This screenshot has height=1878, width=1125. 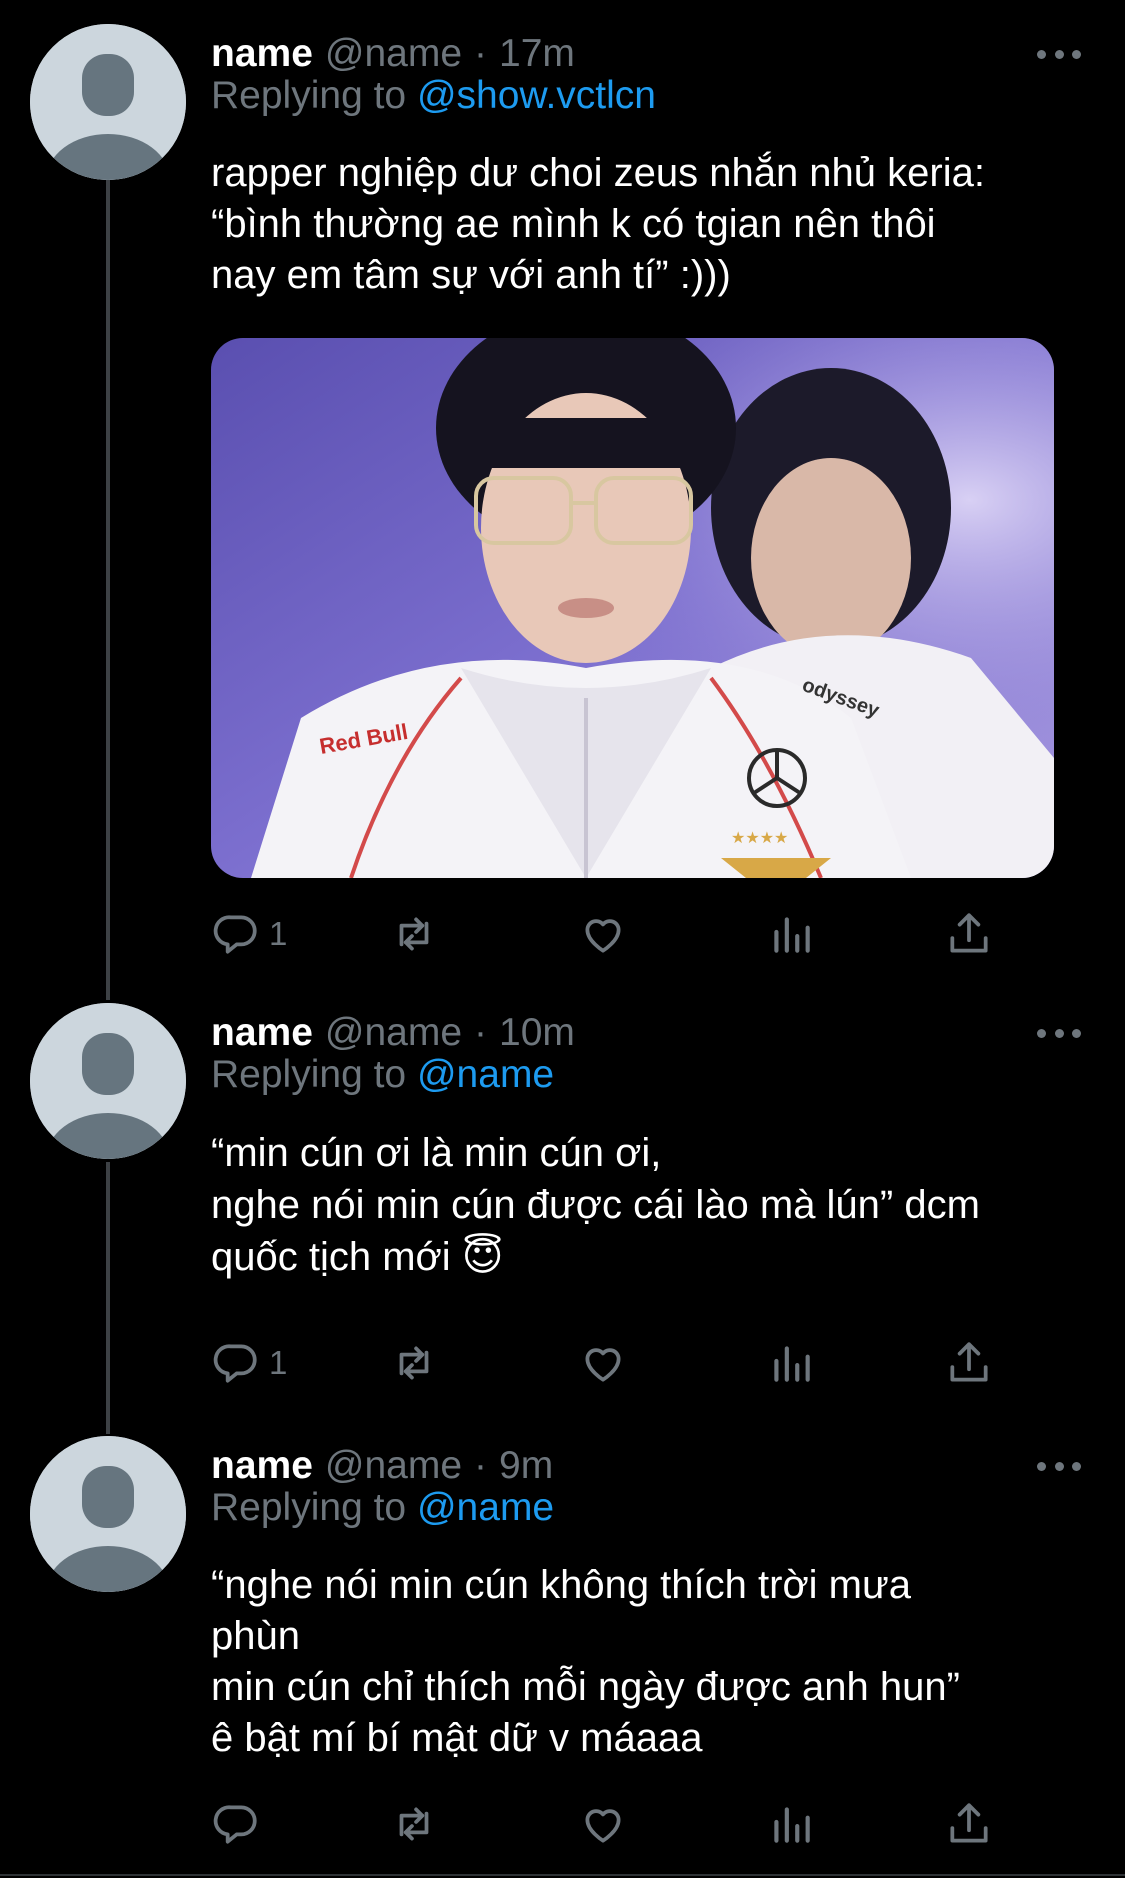 What do you see at coordinates (536, 95) in the screenshot?
I see `mention-link: @show.vctlcn` at bounding box center [536, 95].